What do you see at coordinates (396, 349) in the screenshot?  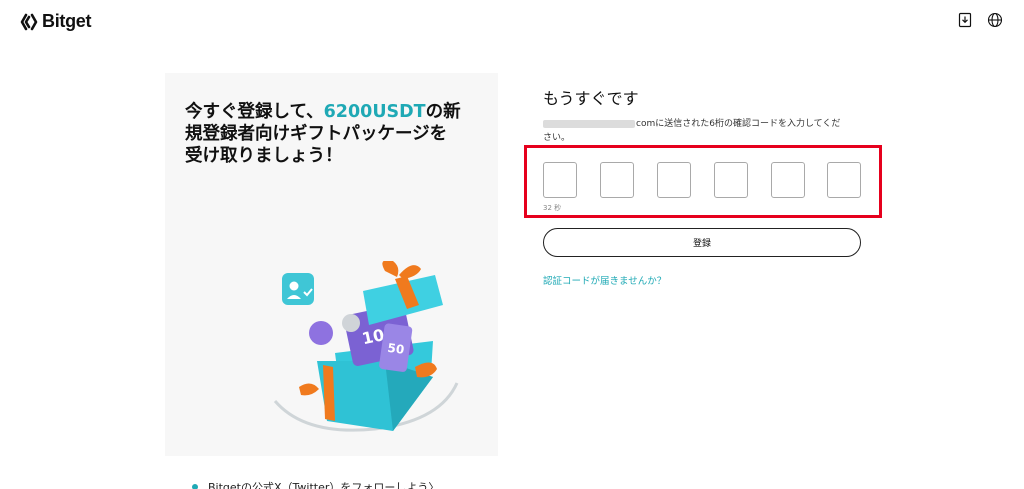 I see `gift-label-50: 50` at bounding box center [396, 349].